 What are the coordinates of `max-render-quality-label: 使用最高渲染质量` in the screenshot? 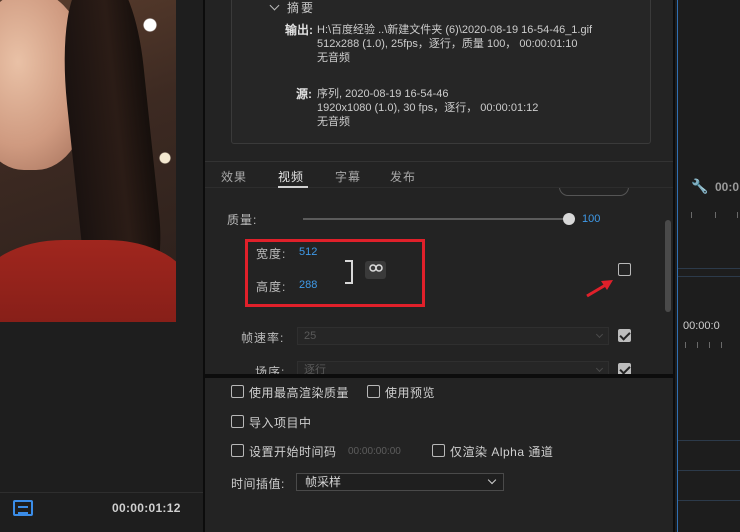 It's located at (299, 392).